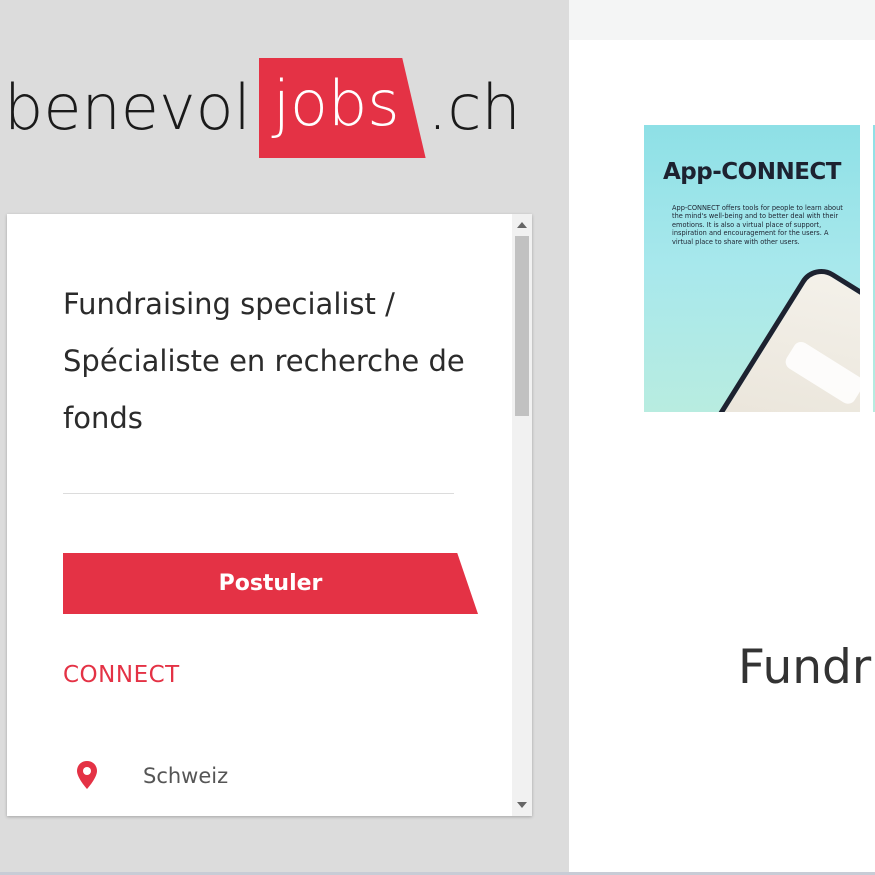 This screenshot has height=875, width=875. I want to click on scroll-up-icon, so click(522, 225).